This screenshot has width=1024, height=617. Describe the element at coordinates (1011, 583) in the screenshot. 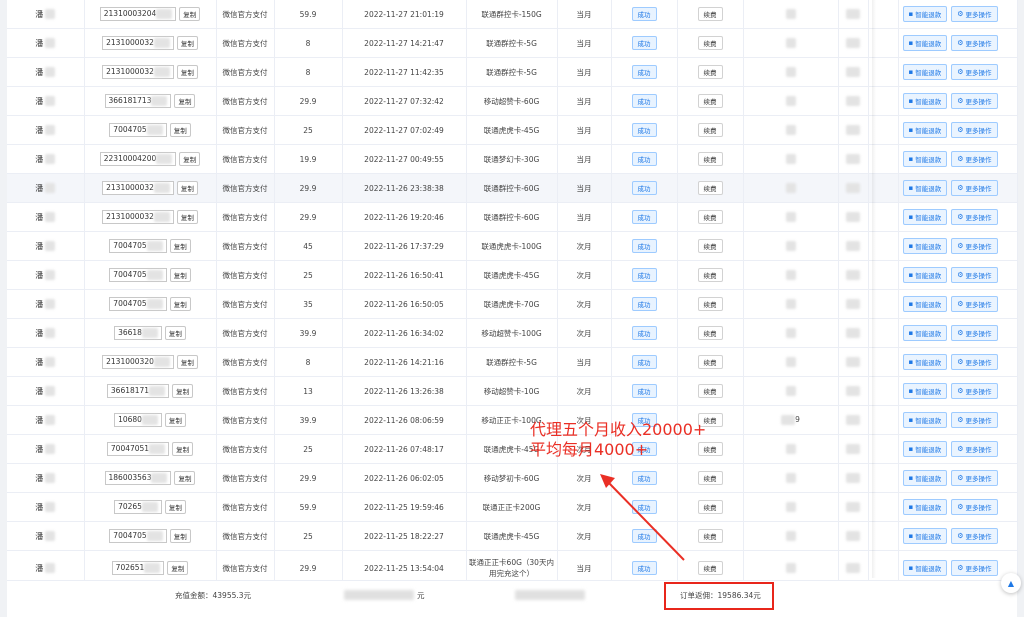

I see `back-to-top-button: ▲` at that location.